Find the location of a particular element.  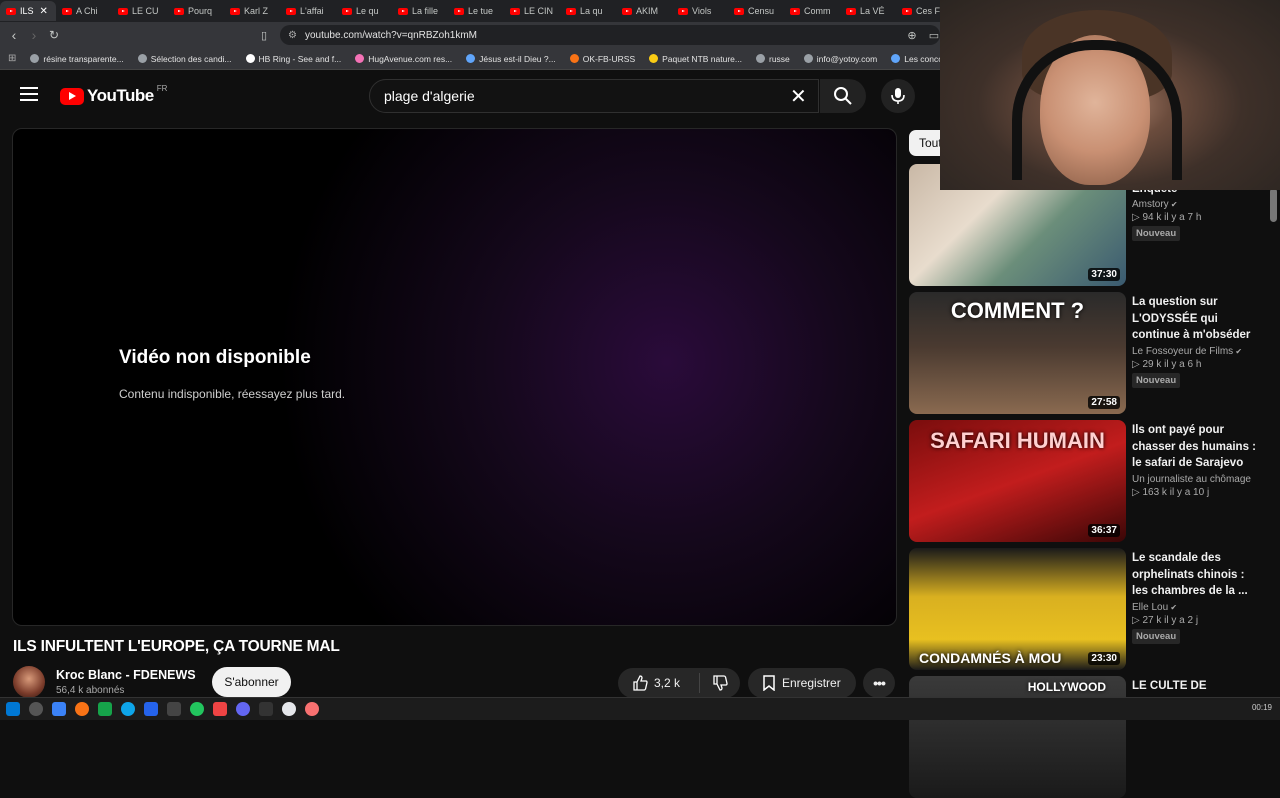

recommendation-channel: Elle Lou ✔ is located at coordinates (1194, 607).